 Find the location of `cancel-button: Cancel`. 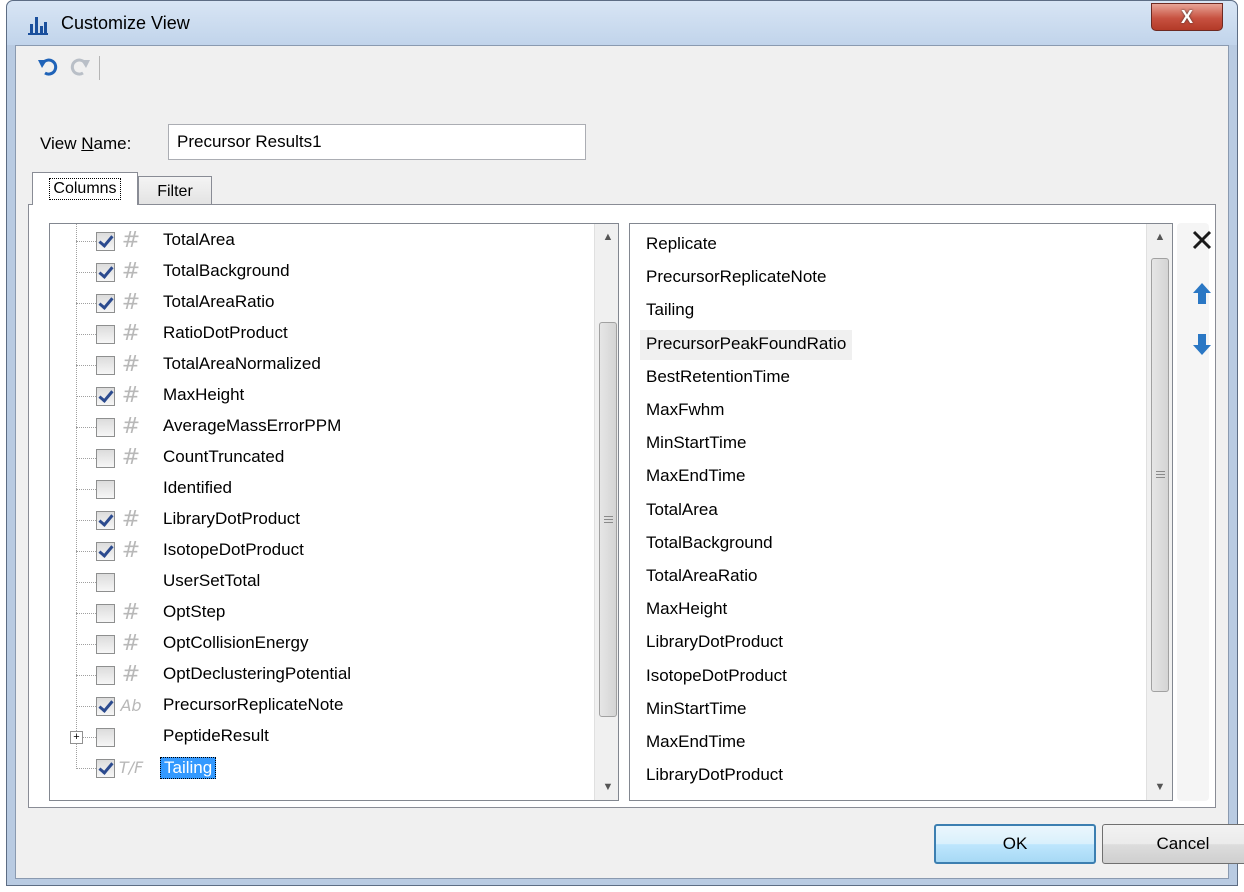

cancel-button: Cancel is located at coordinates (1173, 844).